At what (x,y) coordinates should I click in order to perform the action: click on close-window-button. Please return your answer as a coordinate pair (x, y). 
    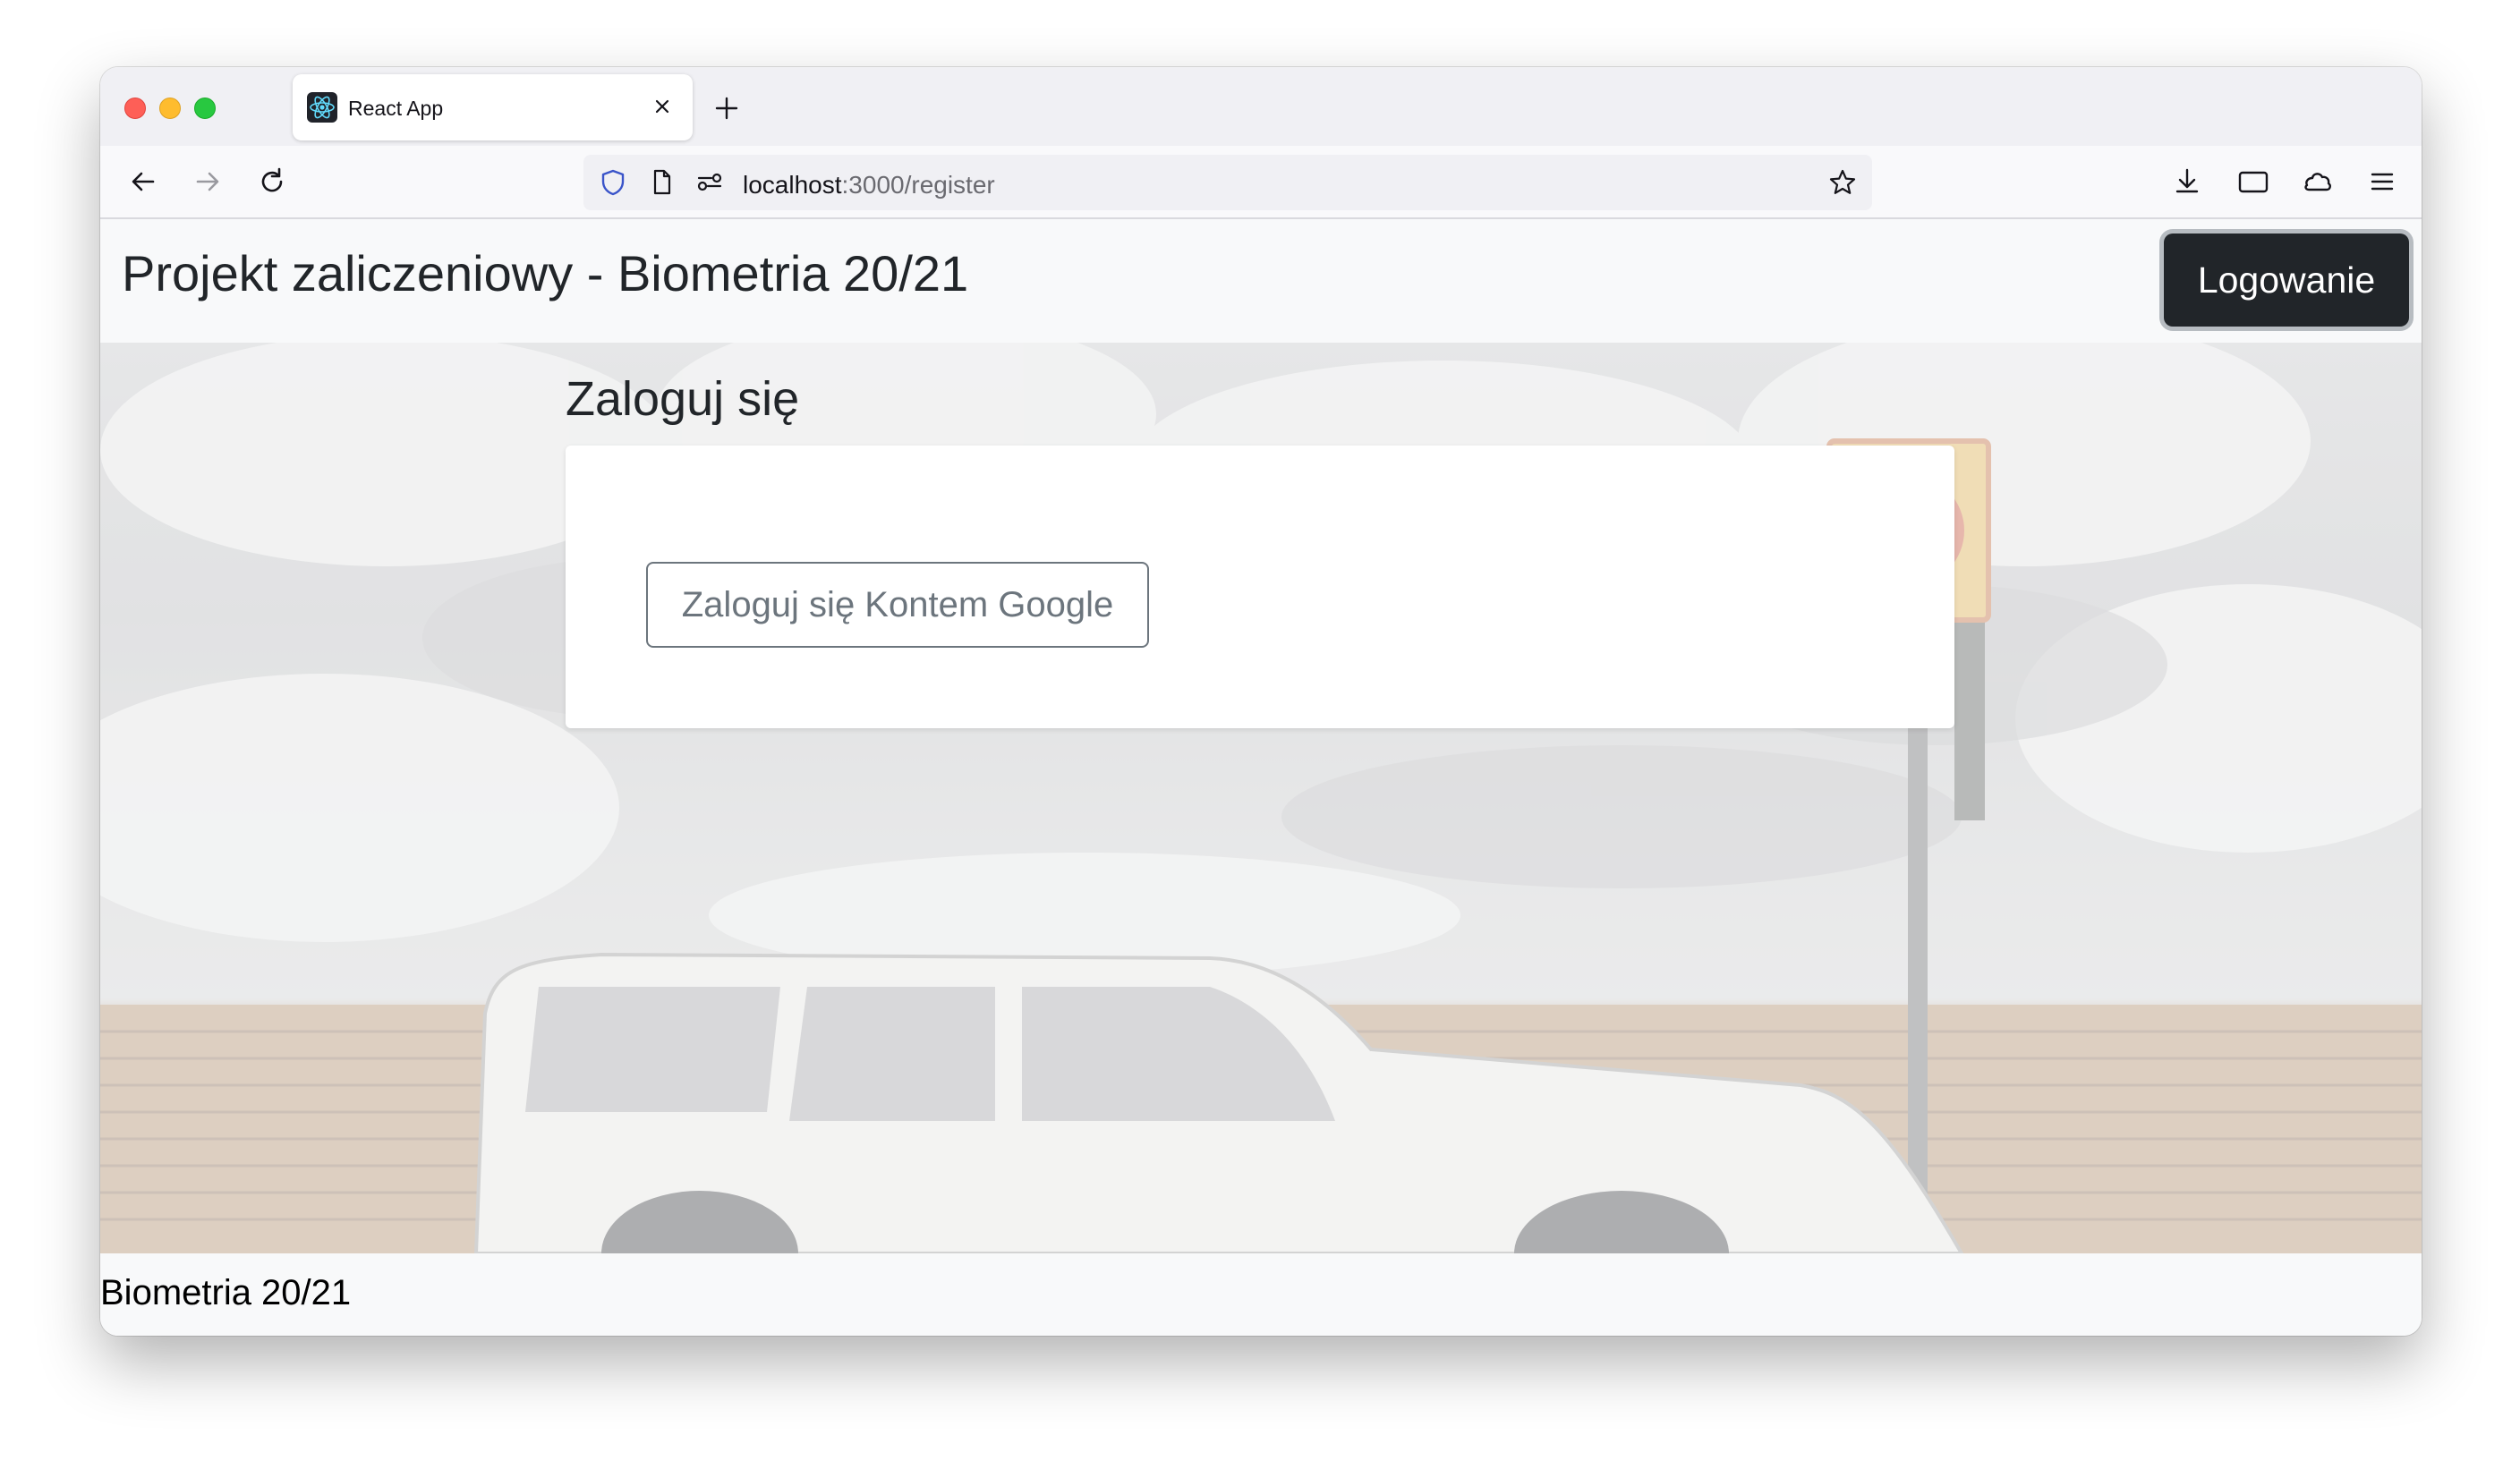
    Looking at the image, I should click on (135, 108).